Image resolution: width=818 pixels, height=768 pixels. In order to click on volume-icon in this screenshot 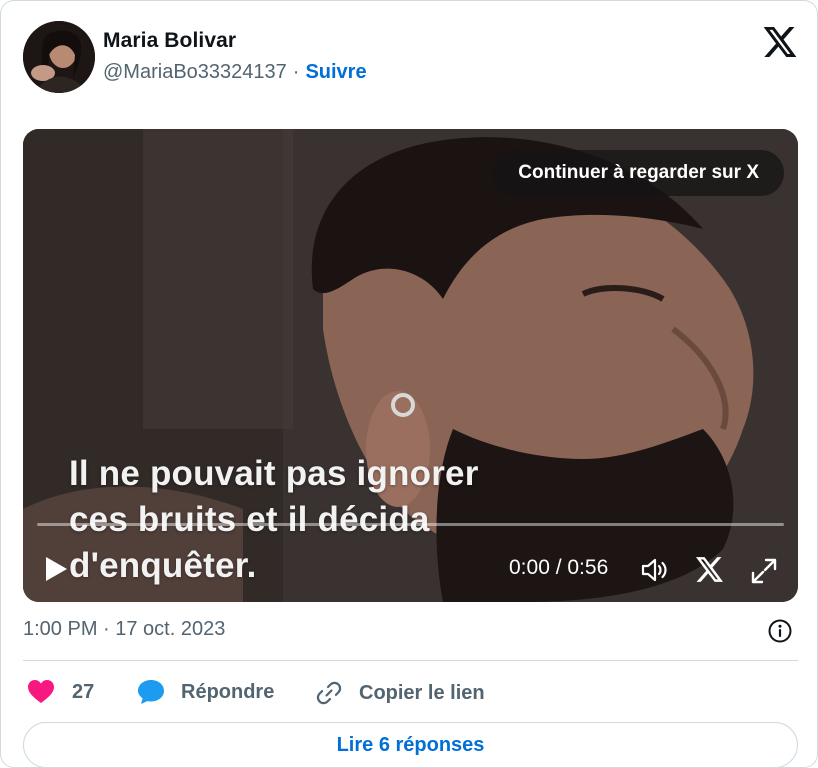, I will do `click(655, 570)`.